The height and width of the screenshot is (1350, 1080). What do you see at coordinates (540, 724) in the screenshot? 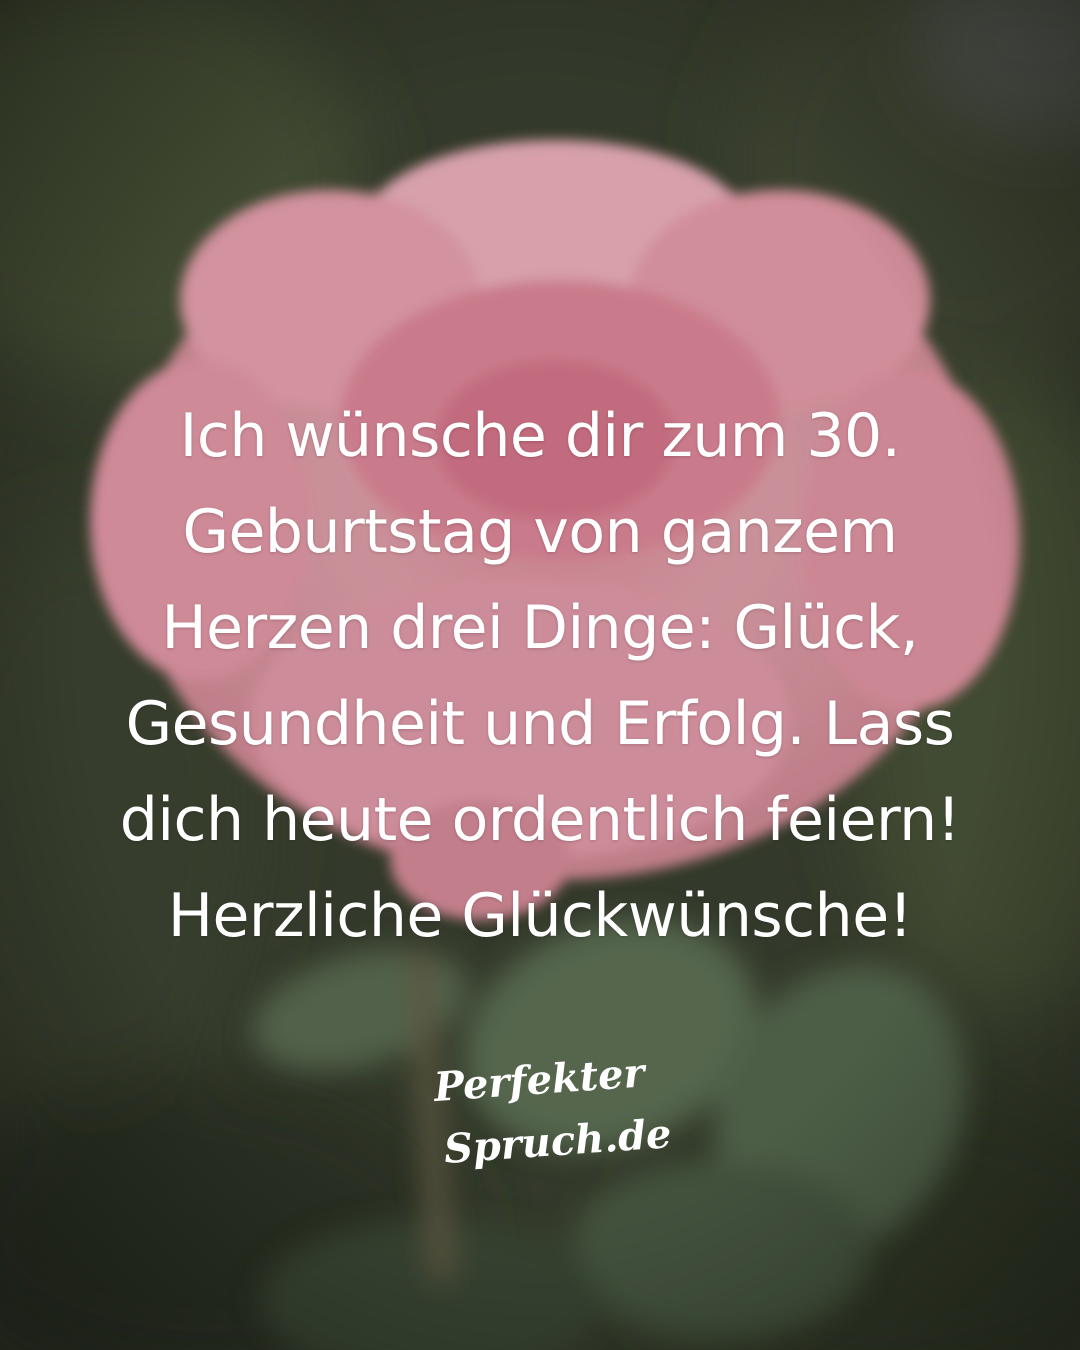
I see `quote-line: Gesundheit und Erfolg. Lass` at bounding box center [540, 724].